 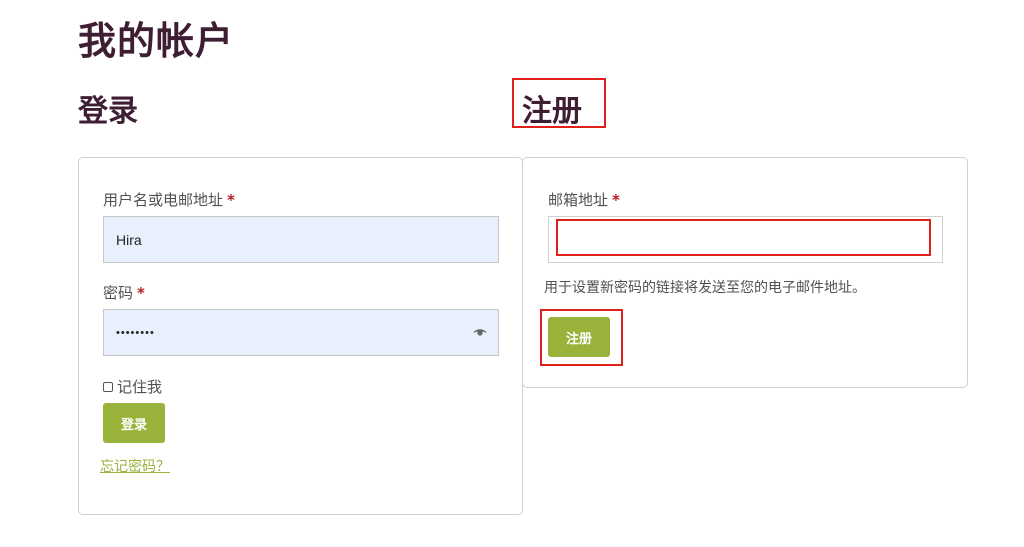 I want to click on remember-label: 记住我, so click(x=140, y=387).